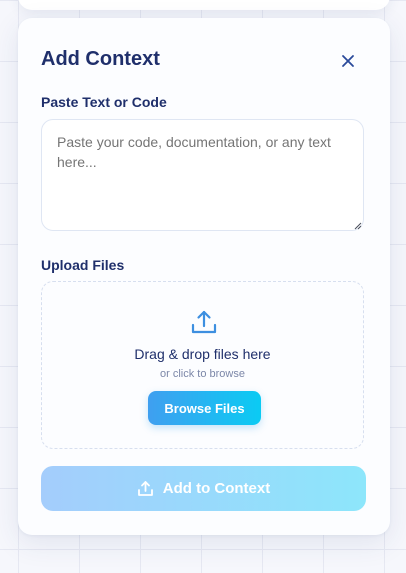 Image resolution: width=406 pixels, height=573 pixels. I want to click on browse-files-button: Browse Files, so click(204, 408).